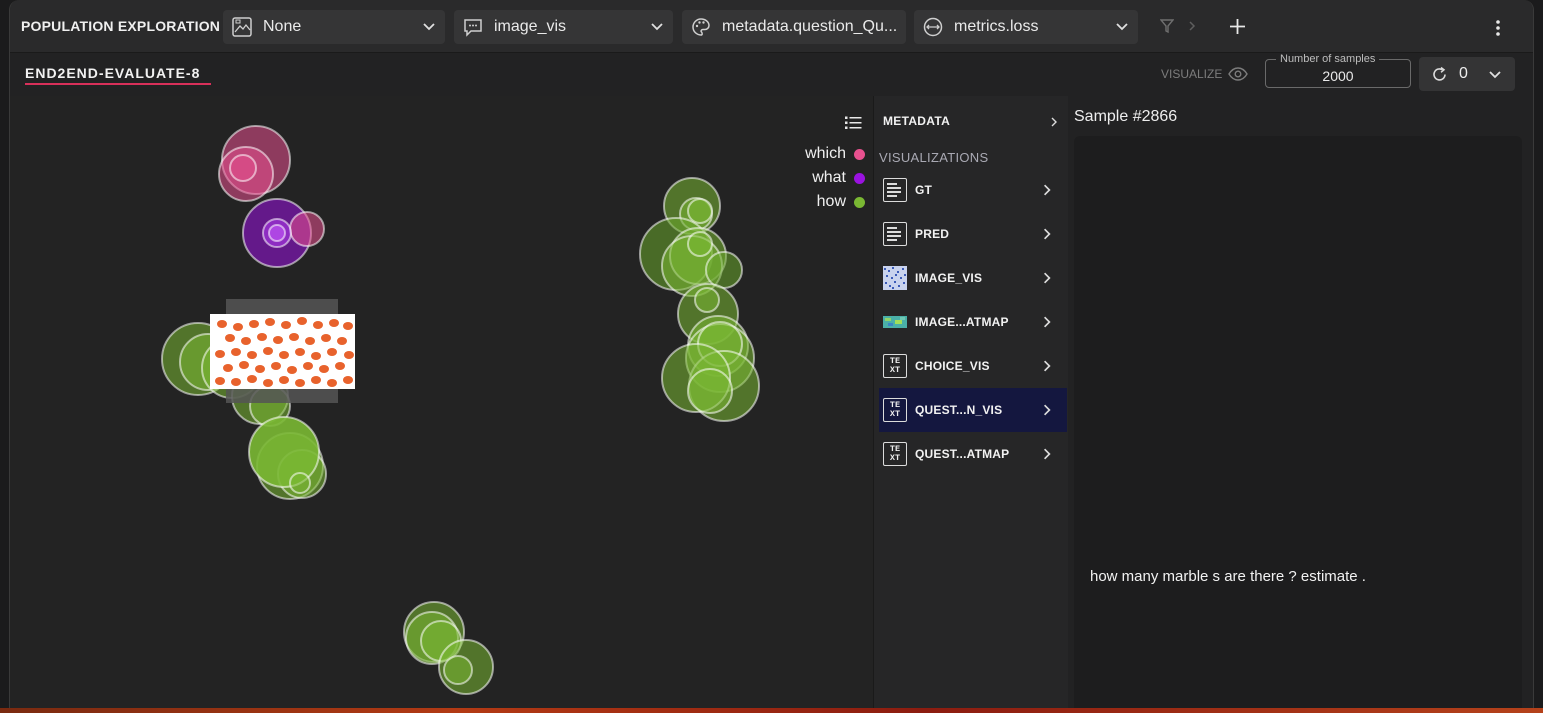 This screenshot has height=713, width=1543. Describe the element at coordinates (1328, 59) in the screenshot. I see `samples-label: Number of samples` at that location.